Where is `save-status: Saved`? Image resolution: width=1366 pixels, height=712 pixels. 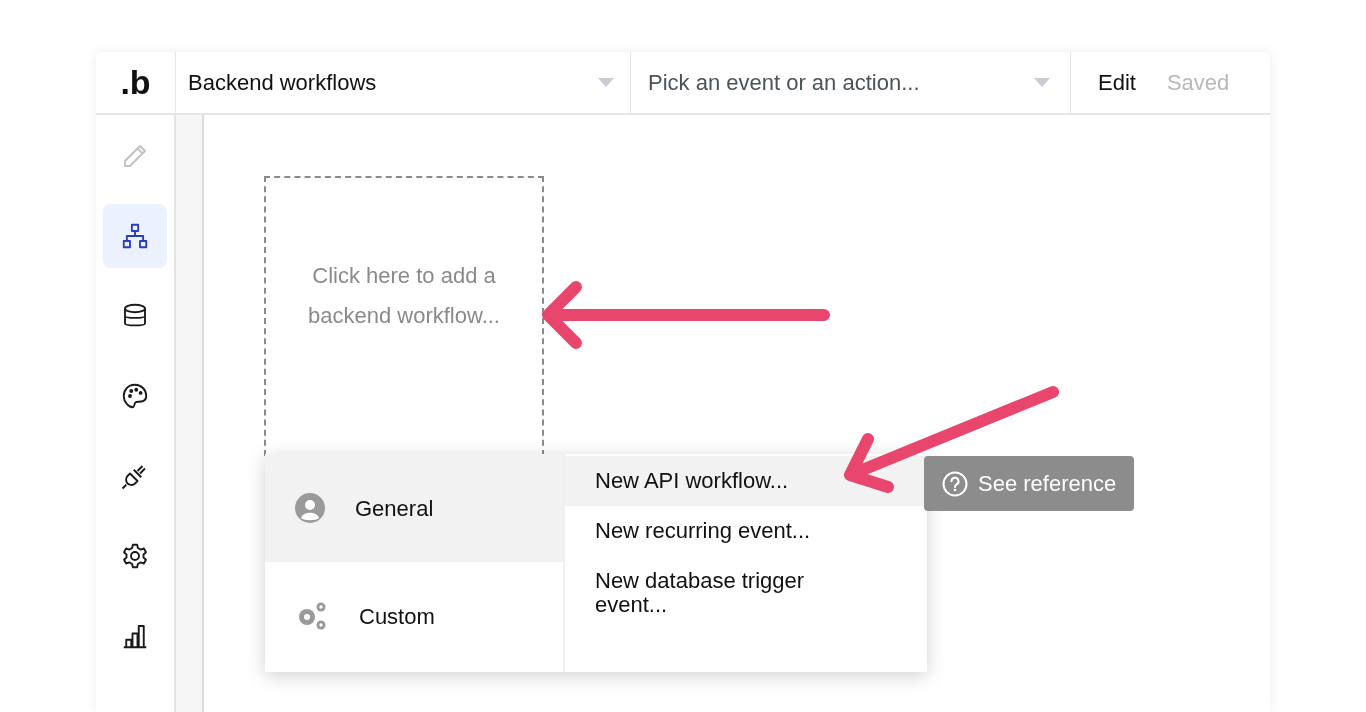 save-status: Saved is located at coordinates (1198, 83).